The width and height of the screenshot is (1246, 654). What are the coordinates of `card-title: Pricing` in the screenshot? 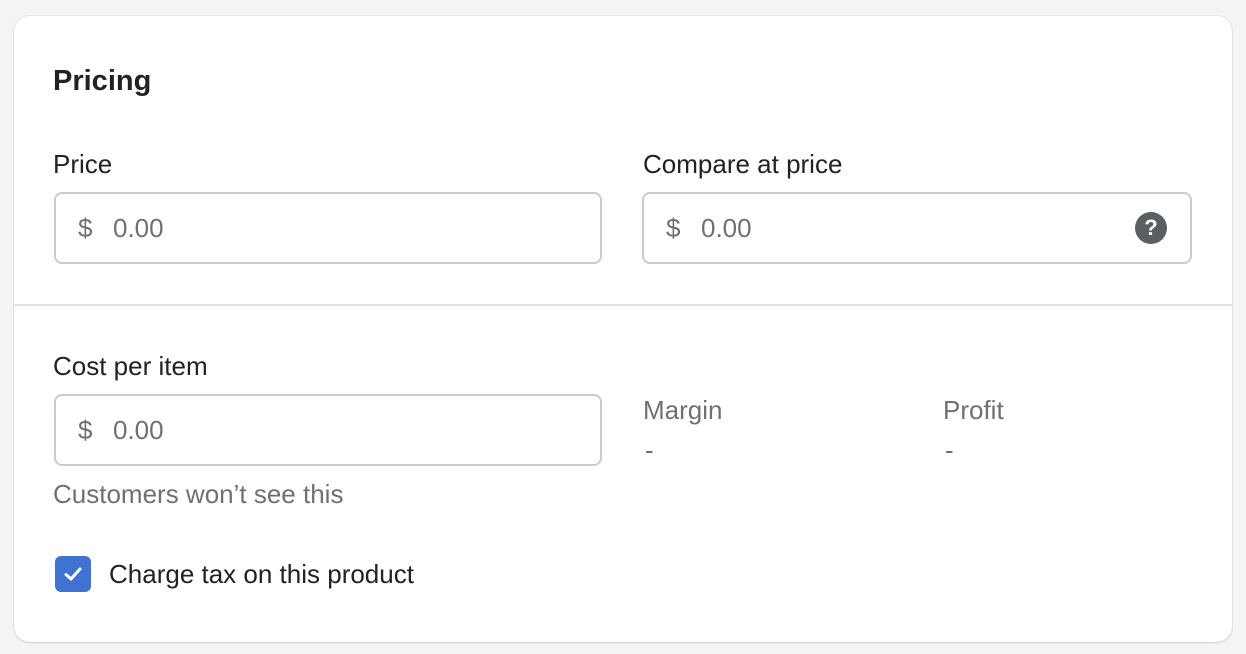 It's located at (102, 81).